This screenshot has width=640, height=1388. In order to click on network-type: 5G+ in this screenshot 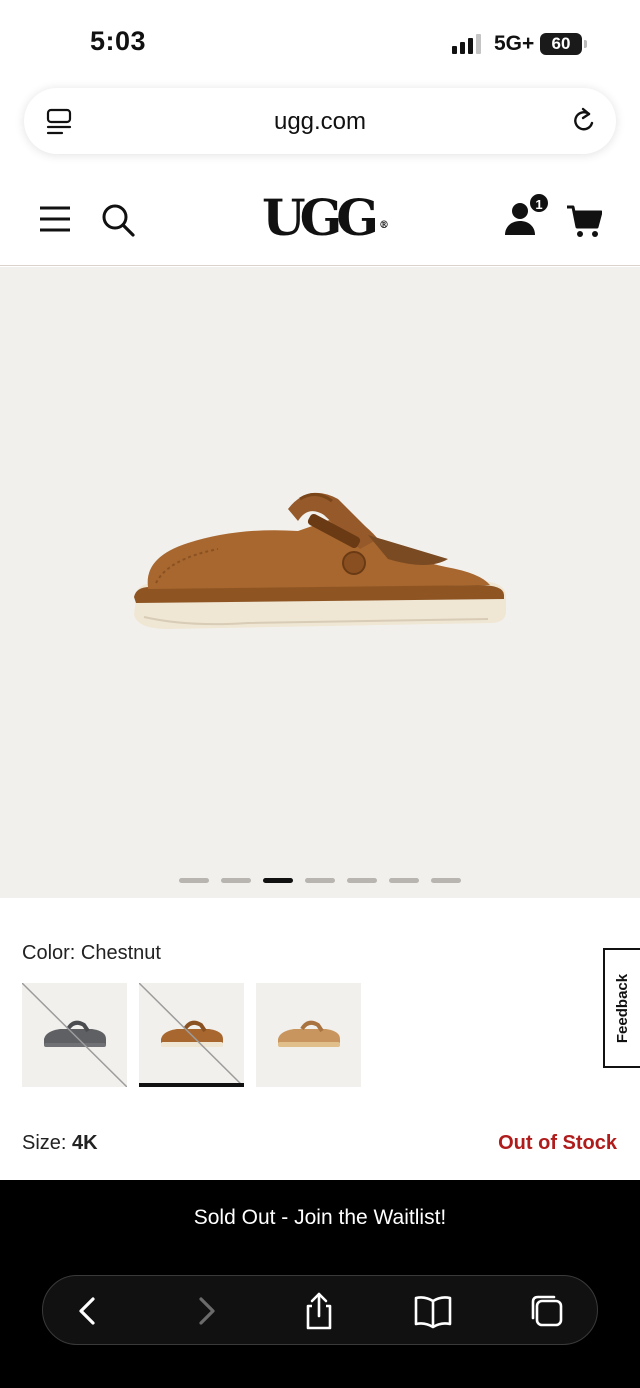, I will do `click(514, 43)`.